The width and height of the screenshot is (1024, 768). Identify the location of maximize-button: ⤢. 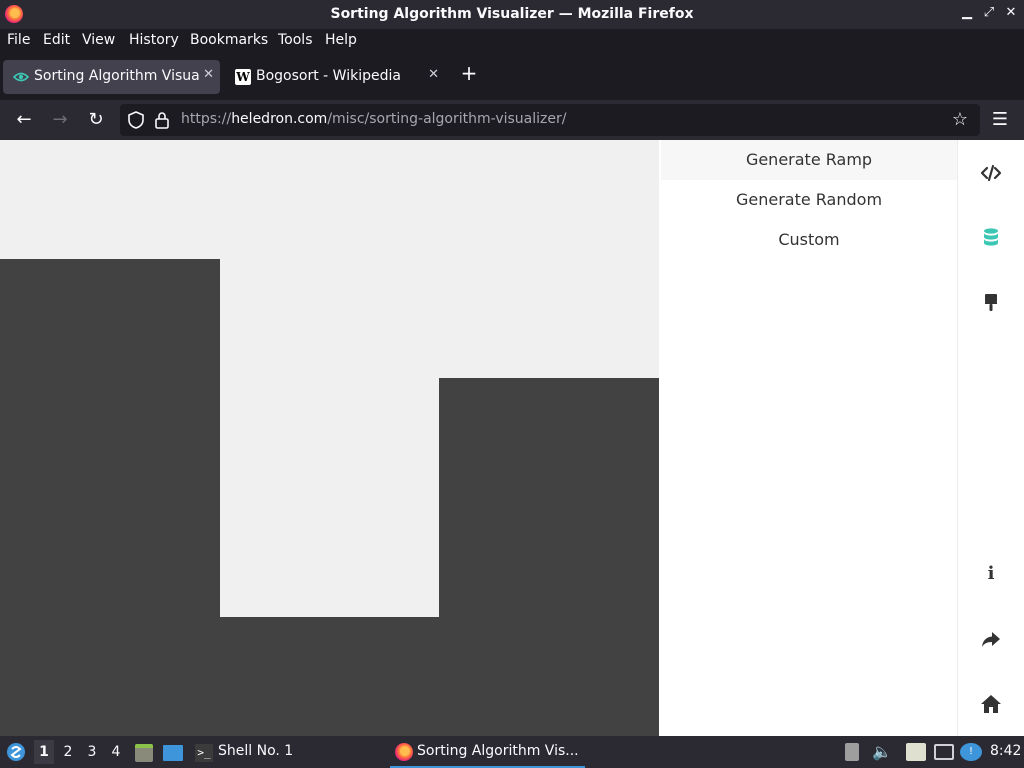
(989, 12).